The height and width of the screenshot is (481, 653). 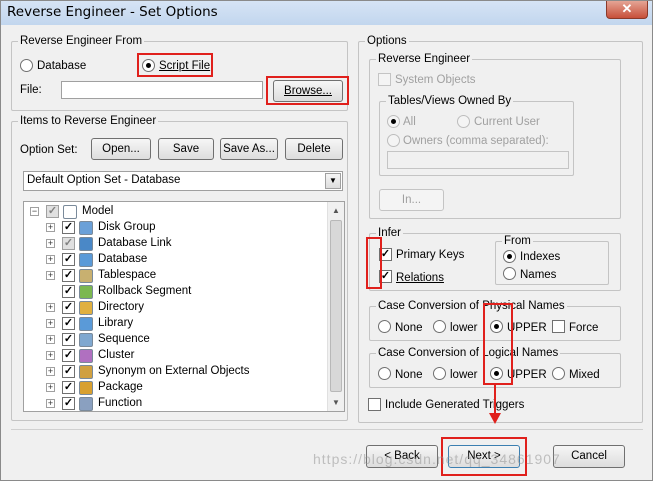 I want to click on disk-group-icon, so click(x=86, y=228).